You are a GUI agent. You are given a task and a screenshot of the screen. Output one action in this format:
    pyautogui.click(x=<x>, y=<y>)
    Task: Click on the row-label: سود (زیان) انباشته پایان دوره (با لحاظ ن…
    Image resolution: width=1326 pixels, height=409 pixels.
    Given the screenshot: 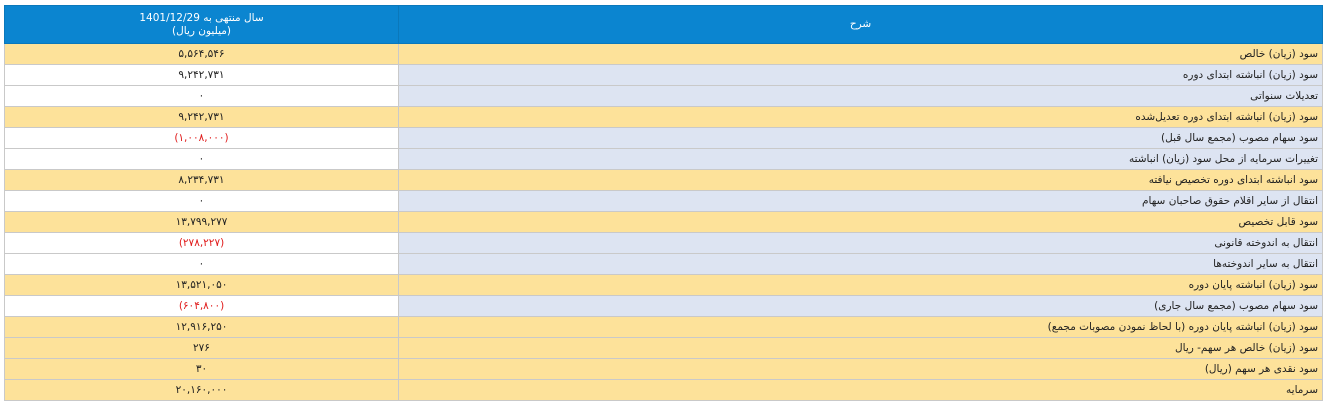 What is the action you would take?
    pyautogui.click(x=860, y=327)
    